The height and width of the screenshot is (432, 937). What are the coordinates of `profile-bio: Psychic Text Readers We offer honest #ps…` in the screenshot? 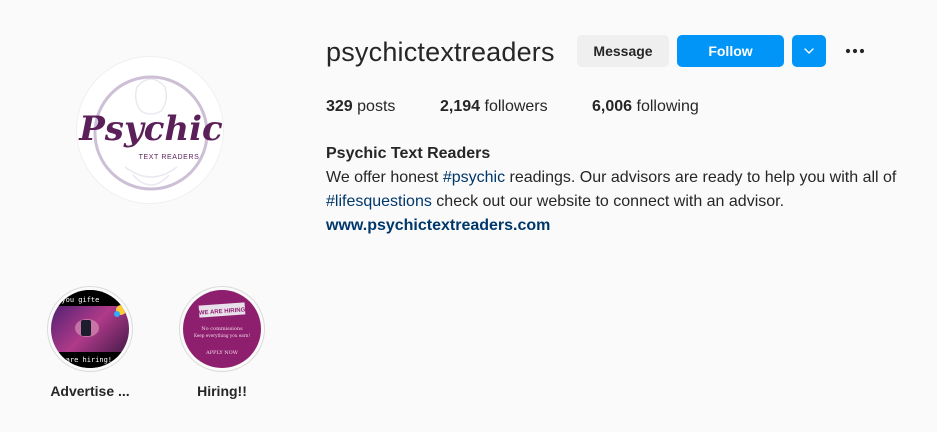 It's located at (626, 190).